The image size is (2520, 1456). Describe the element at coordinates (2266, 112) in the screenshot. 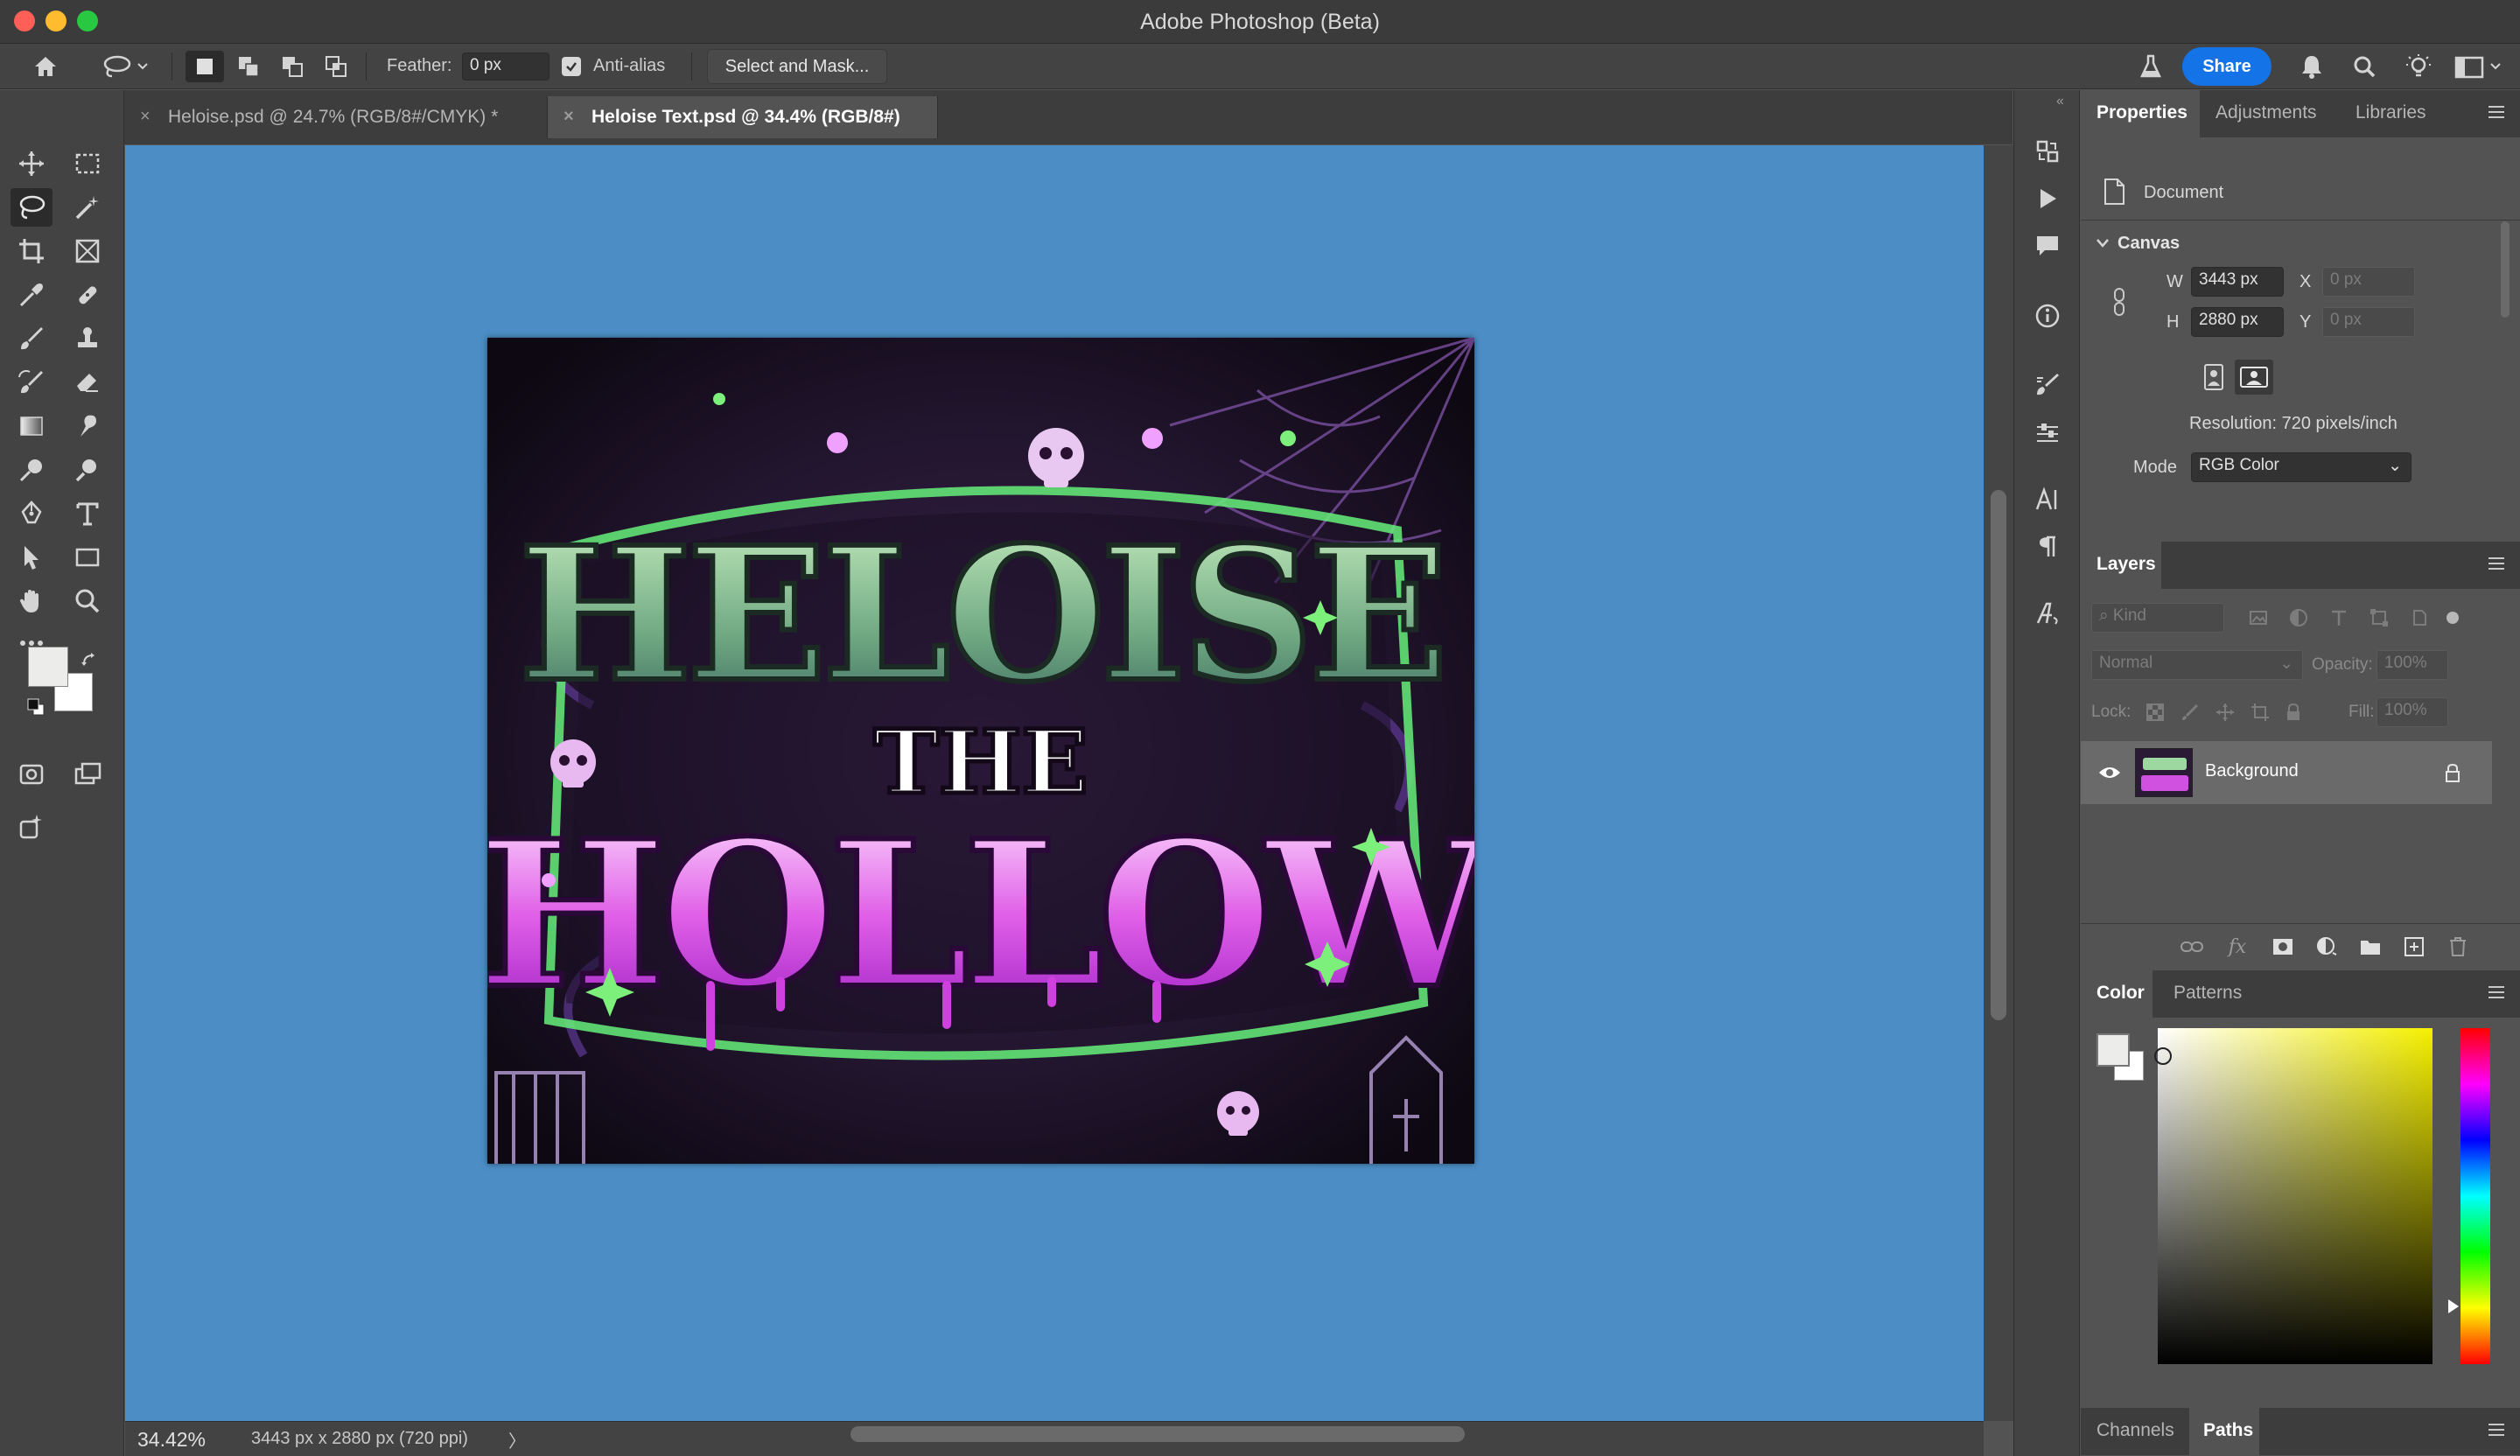

I see `tab-adjustments: Adjustments` at that location.